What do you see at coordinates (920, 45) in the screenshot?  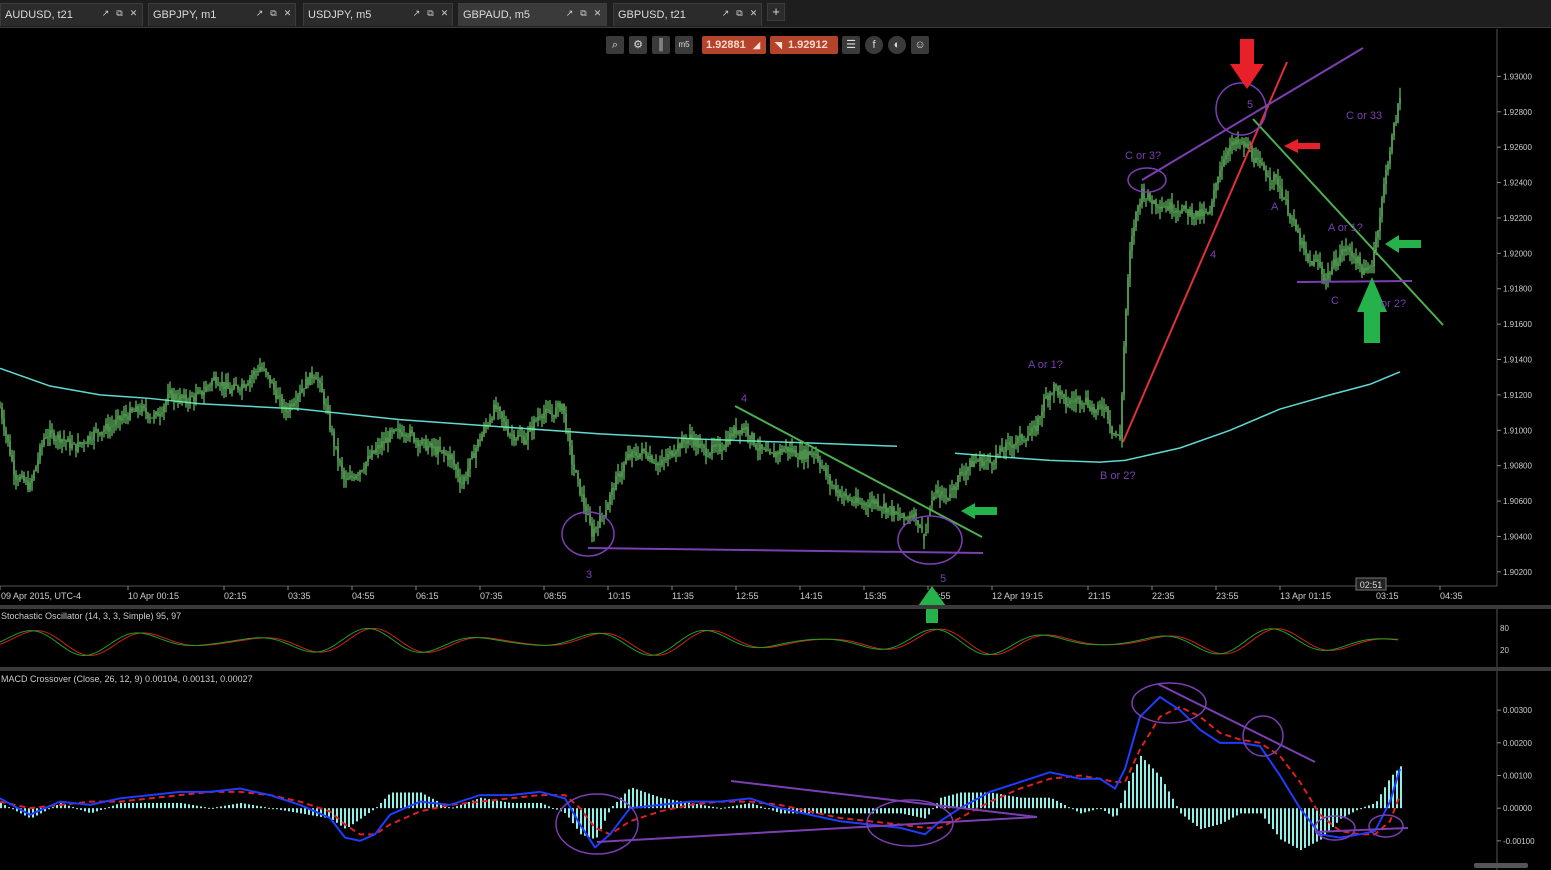 I see `trader-icon: ☺` at bounding box center [920, 45].